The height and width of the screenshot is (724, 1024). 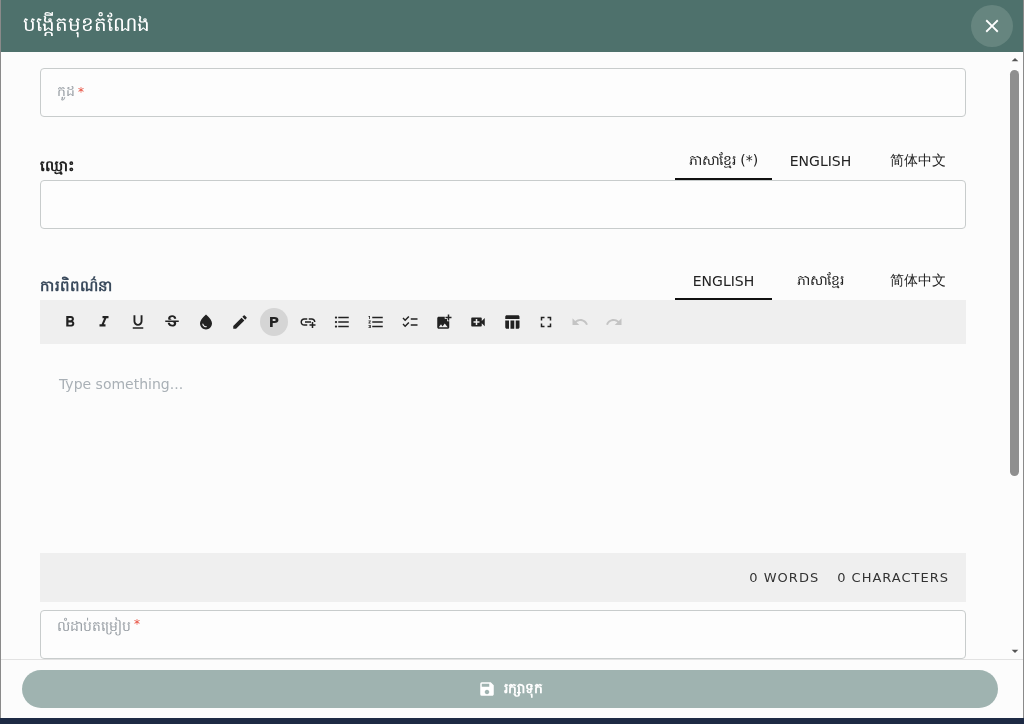 I want to click on save-icon, so click(x=486, y=689).